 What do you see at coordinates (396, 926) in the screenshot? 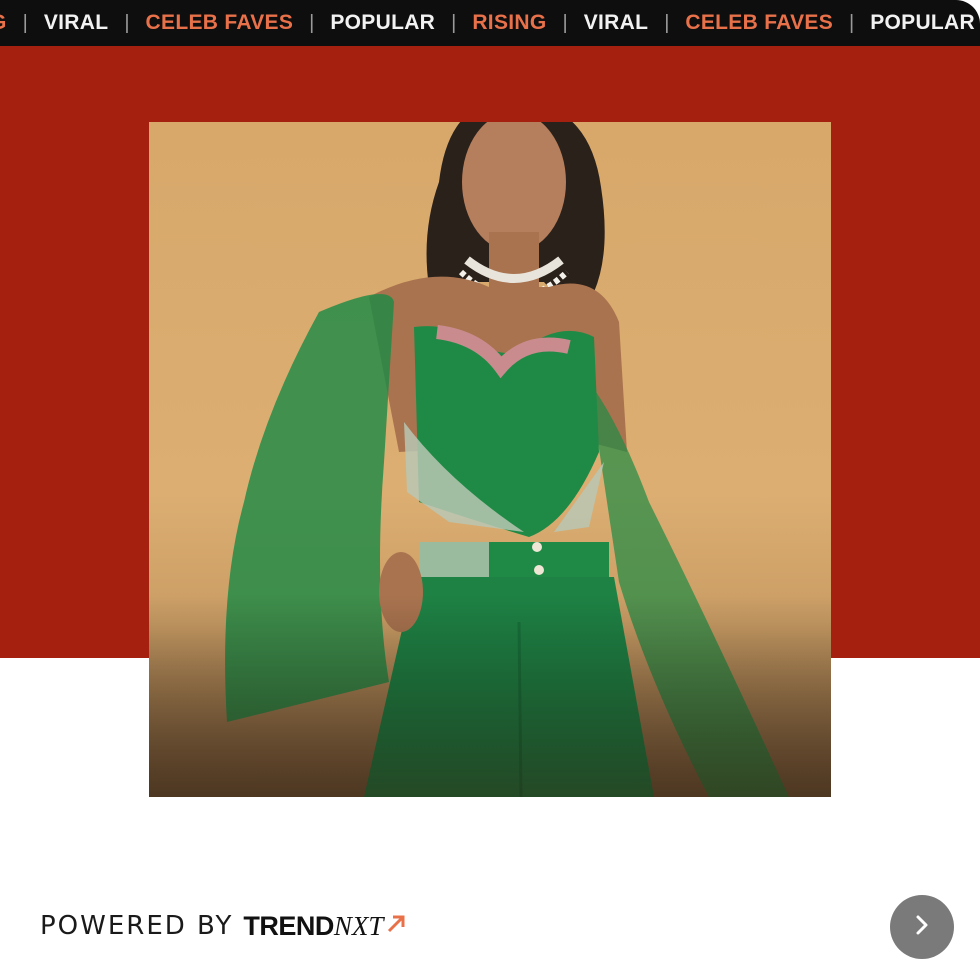
I see `arrow-up-right-icon` at bounding box center [396, 926].